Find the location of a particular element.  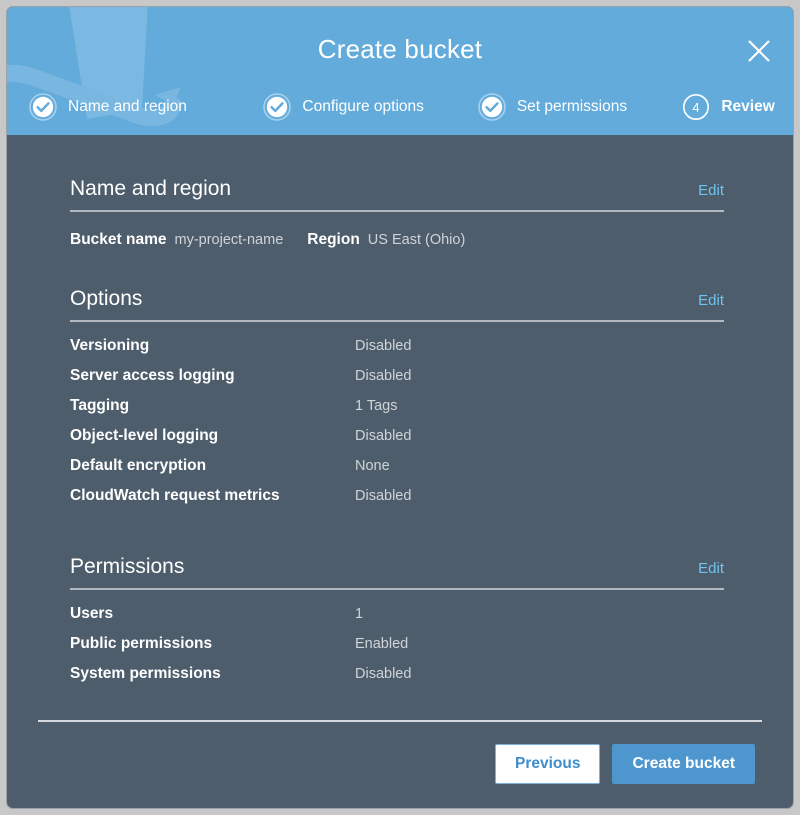

section-title: Name and region is located at coordinates (151, 188).